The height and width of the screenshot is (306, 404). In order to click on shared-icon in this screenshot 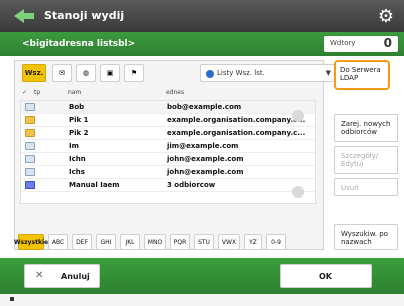, I will do `click(30, 185)`.